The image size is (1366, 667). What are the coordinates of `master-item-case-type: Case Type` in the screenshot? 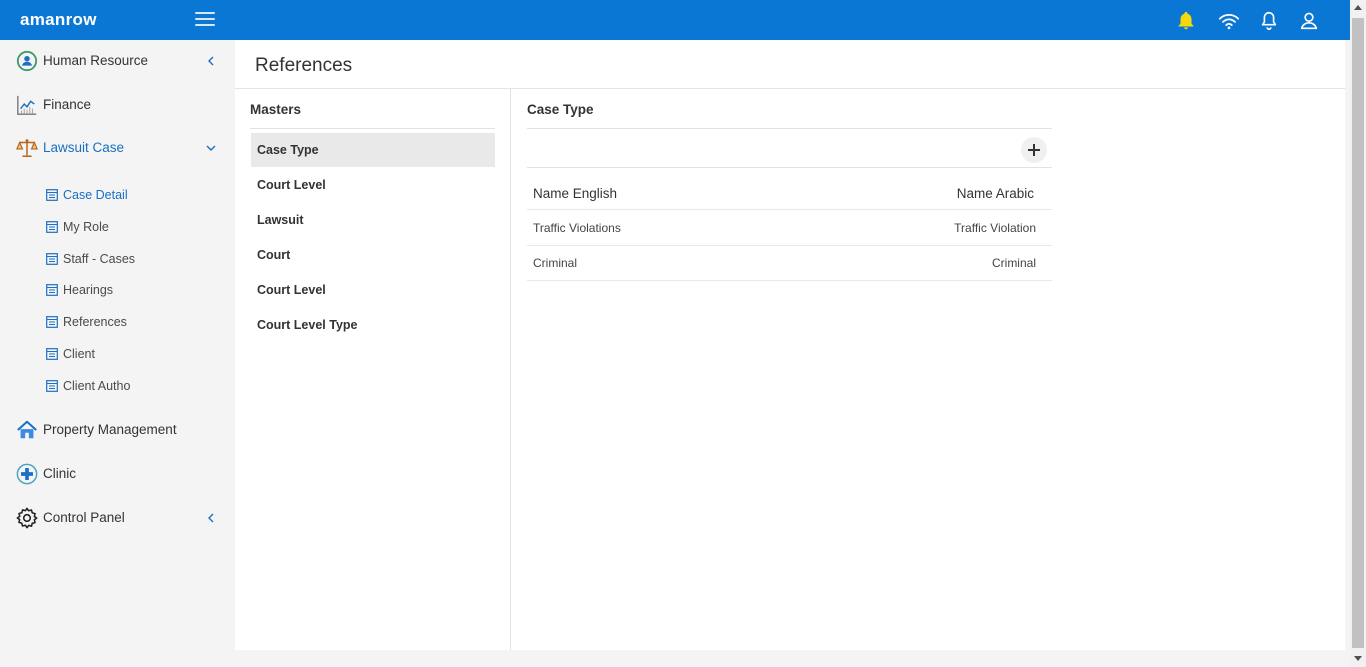 It's located at (373, 150).